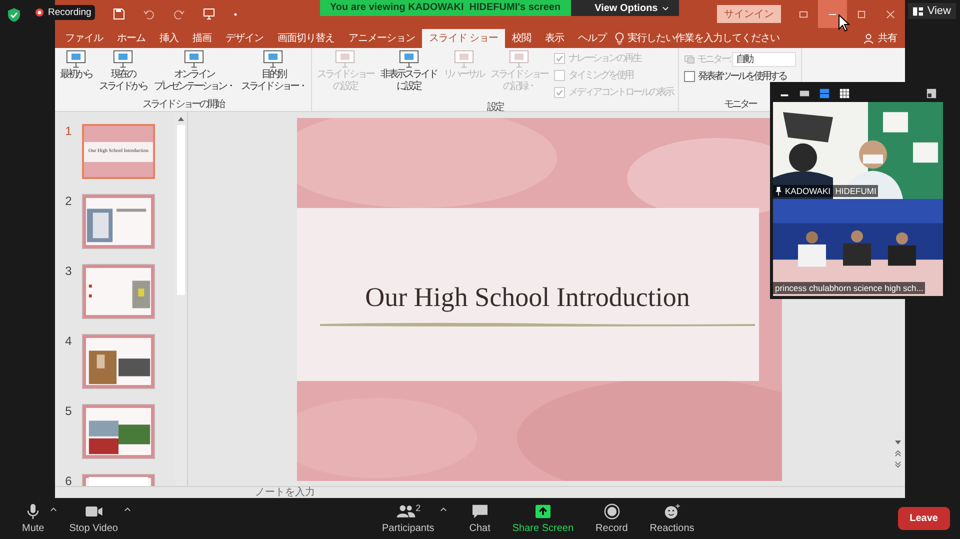  Describe the element at coordinates (480, 511) in the screenshot. I see `chat-icon` at that location.